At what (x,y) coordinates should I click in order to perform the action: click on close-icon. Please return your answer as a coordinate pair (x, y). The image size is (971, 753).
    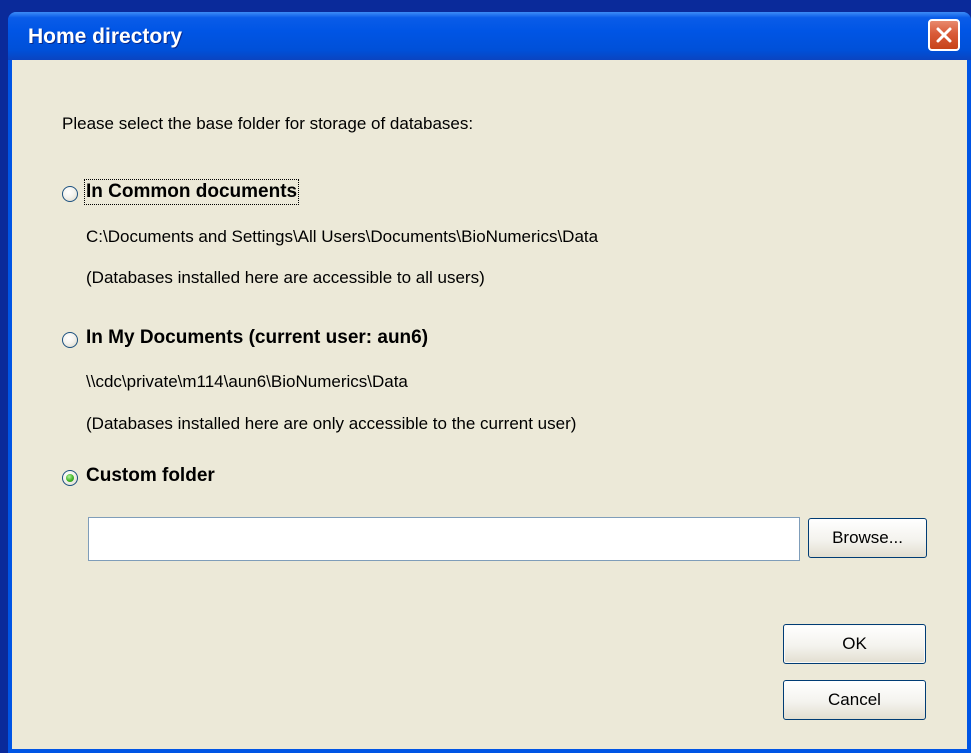
    Looking at the image, I should click on (944, 35).